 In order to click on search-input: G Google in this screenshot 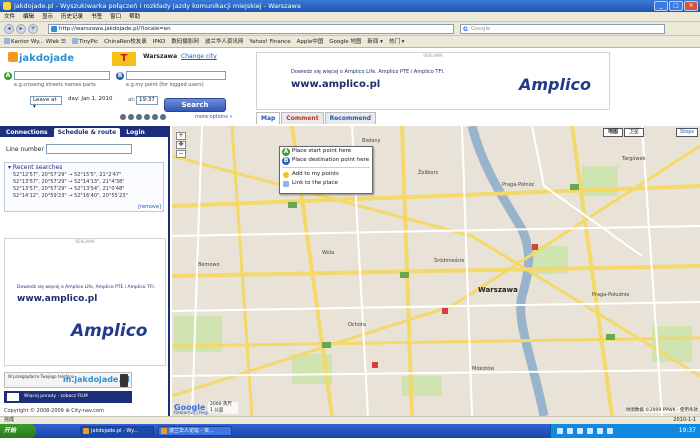, I will do `click(562, 29)`.